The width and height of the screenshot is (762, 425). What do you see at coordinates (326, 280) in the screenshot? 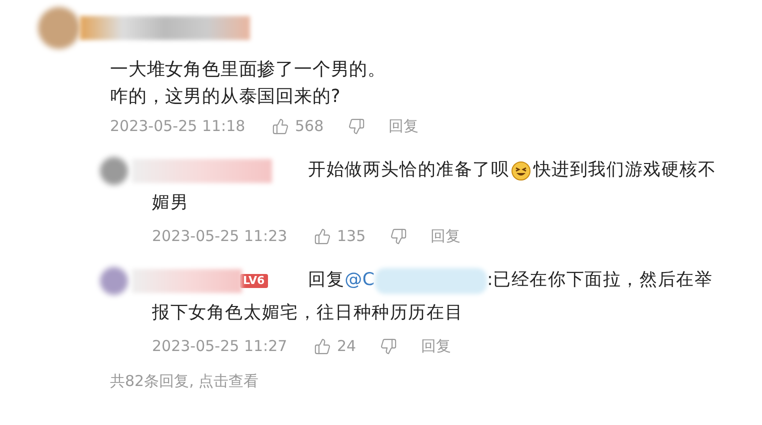
I see `reply-text: 回复` at bounding box center [326, 280].